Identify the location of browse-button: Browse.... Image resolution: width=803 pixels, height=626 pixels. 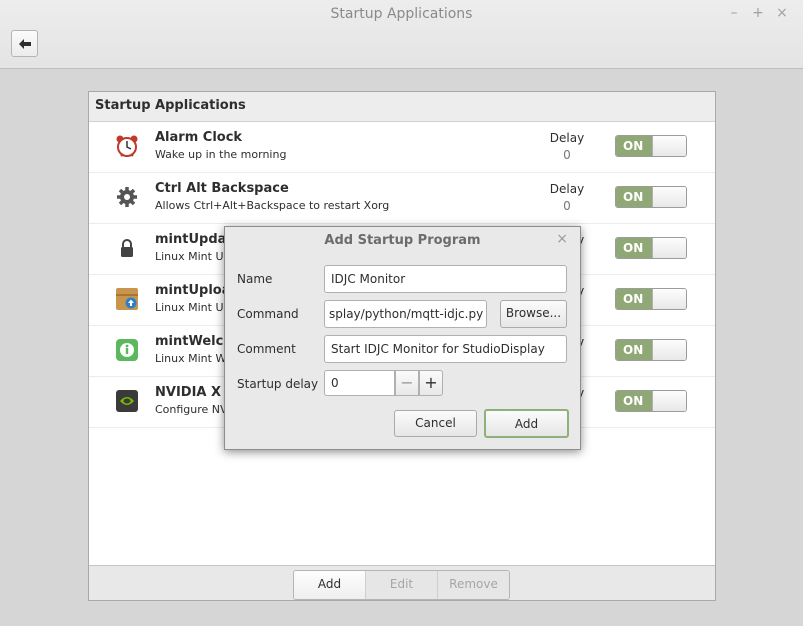
(533, 314).